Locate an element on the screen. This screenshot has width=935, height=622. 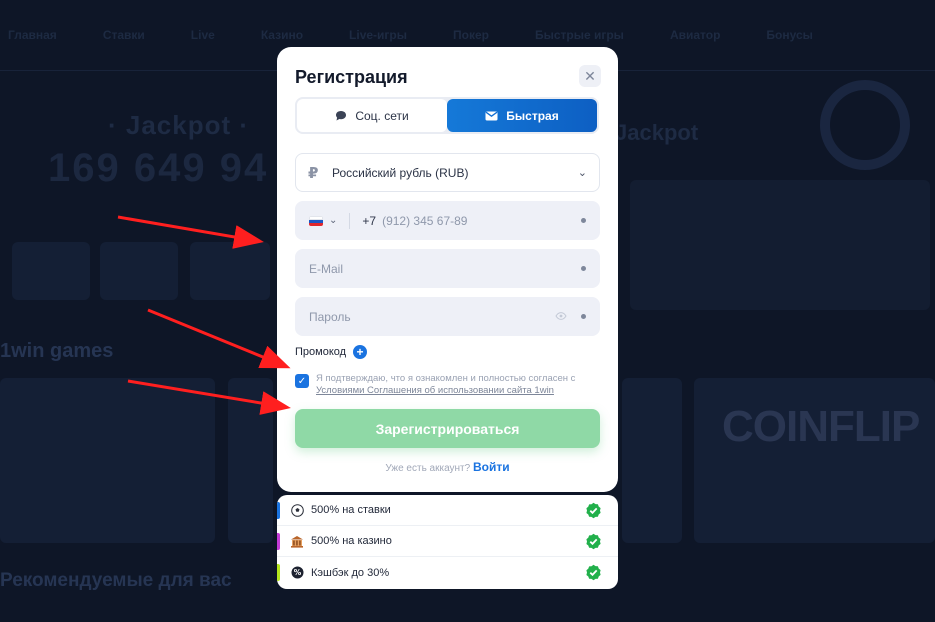
background-nav-item: Казино is located at coordinates (282, 35).